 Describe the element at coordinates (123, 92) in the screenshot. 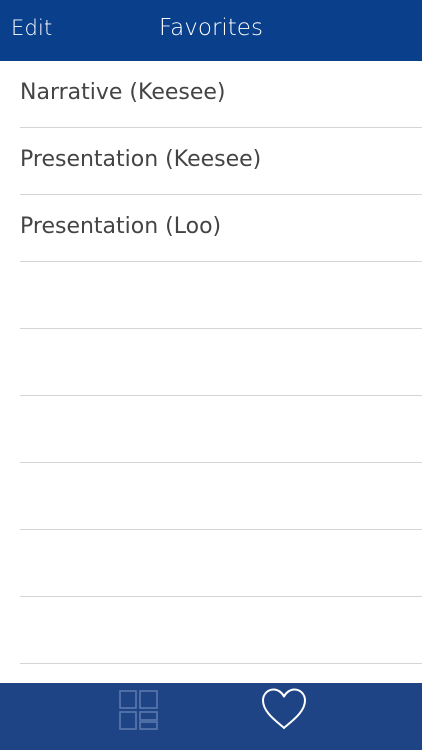

I see `list-item-label: Narrative (Keesee)` at that location.